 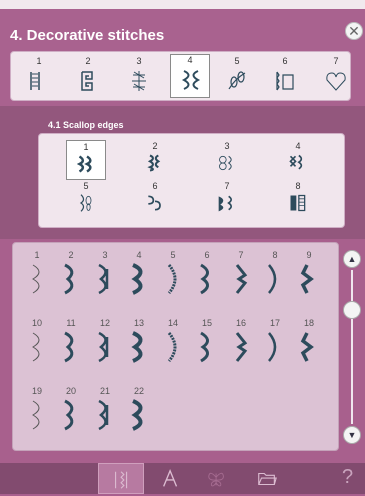 What do you see at coordinates (206, 323) in the screenshot?
I see `stitch-number: 15` at bounding box center [206, 323].